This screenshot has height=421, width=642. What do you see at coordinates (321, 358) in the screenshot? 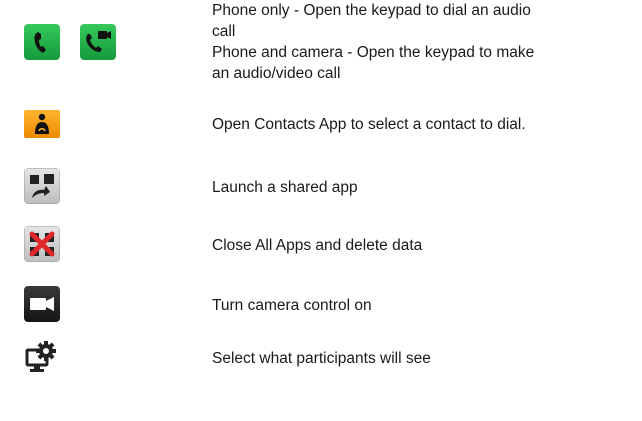
I see `description-line: Select what participants will see` at bounding box center [321, 358].